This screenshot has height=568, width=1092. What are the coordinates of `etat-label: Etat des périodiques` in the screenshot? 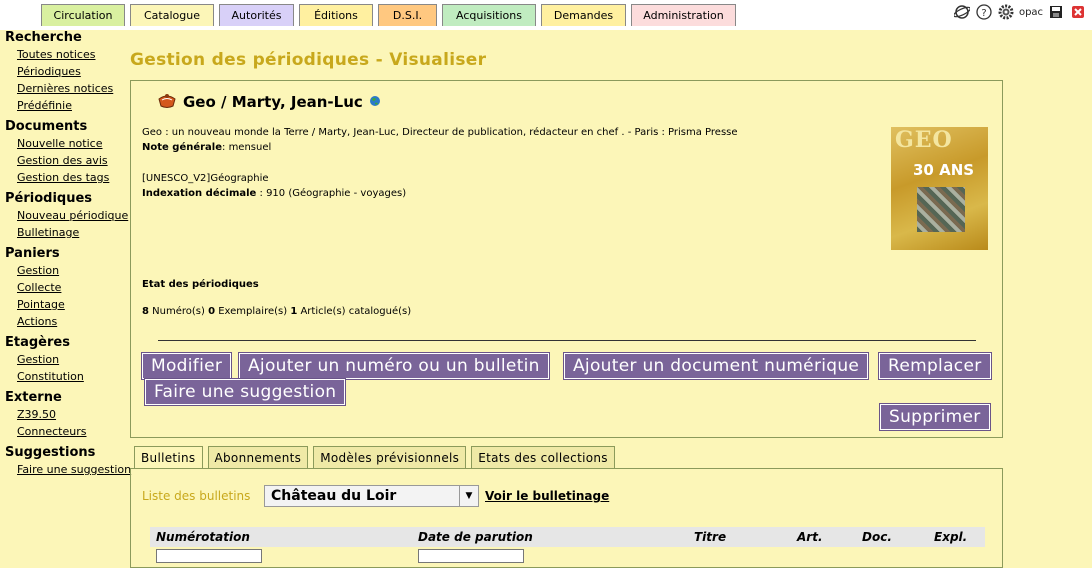 It's located at (200, 284).